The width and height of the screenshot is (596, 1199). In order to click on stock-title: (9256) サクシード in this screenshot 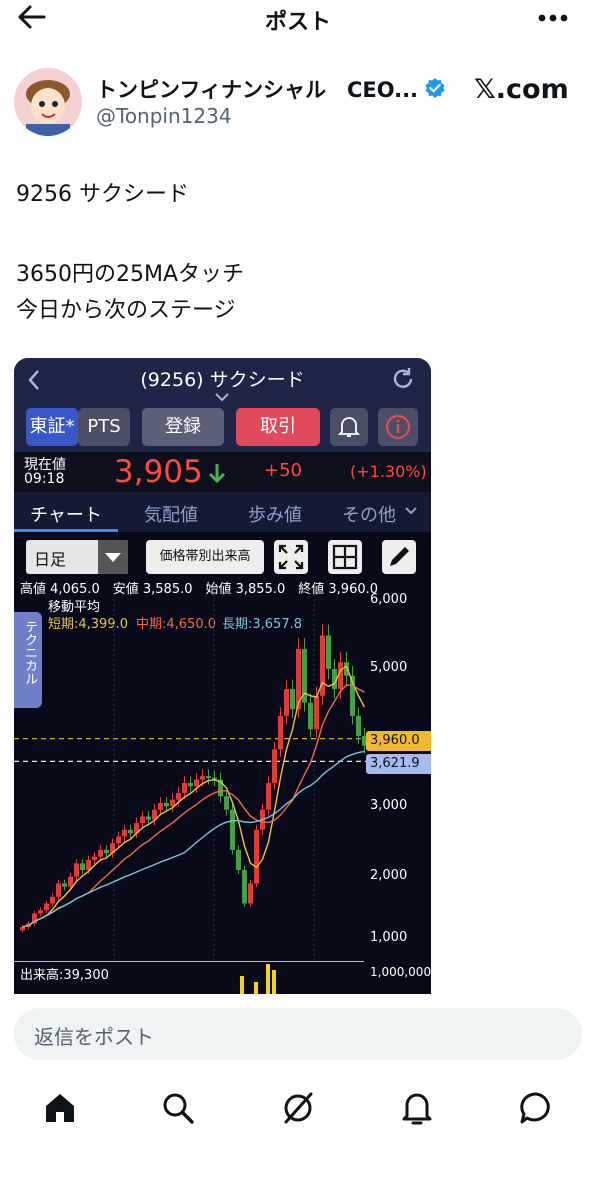, I will do `click(222, 380)`.